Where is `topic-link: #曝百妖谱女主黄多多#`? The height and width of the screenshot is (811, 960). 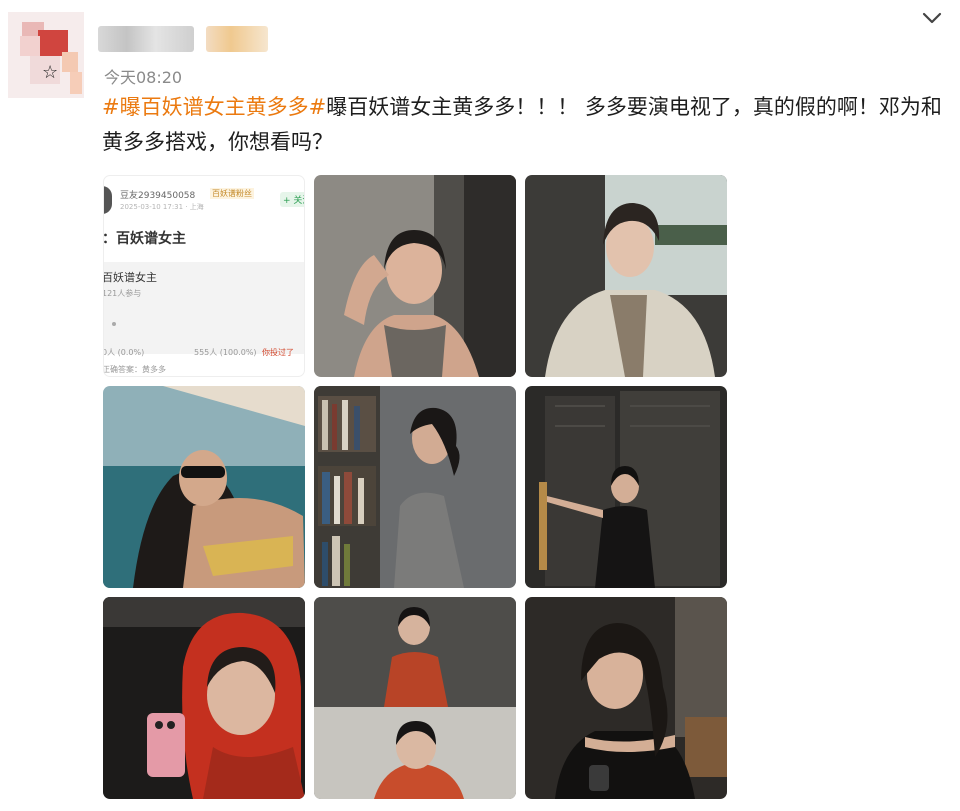
topic-link: #曝百妖谱女主黄多多# is located at coordinates (214, 107).